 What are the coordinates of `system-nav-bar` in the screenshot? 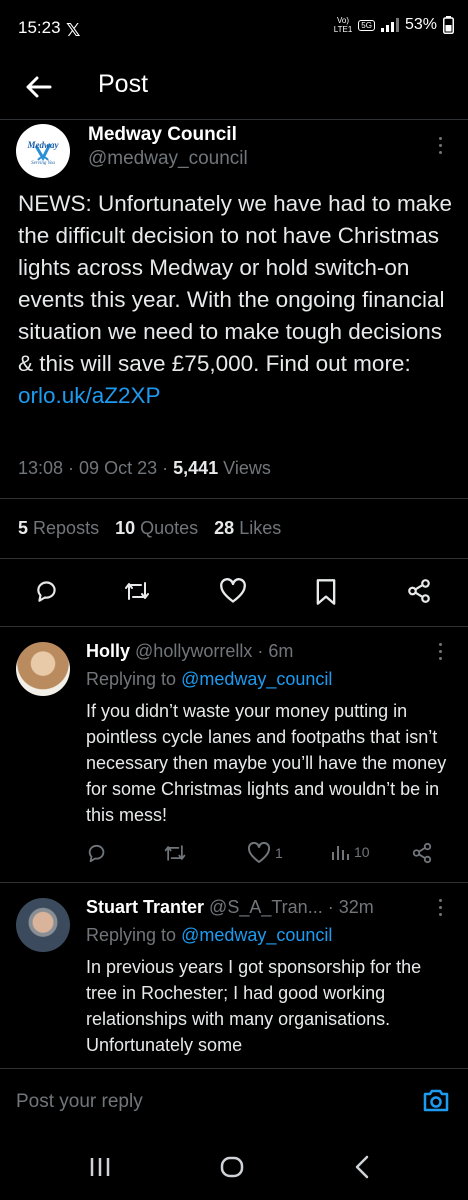 It's located at (234, 1167).